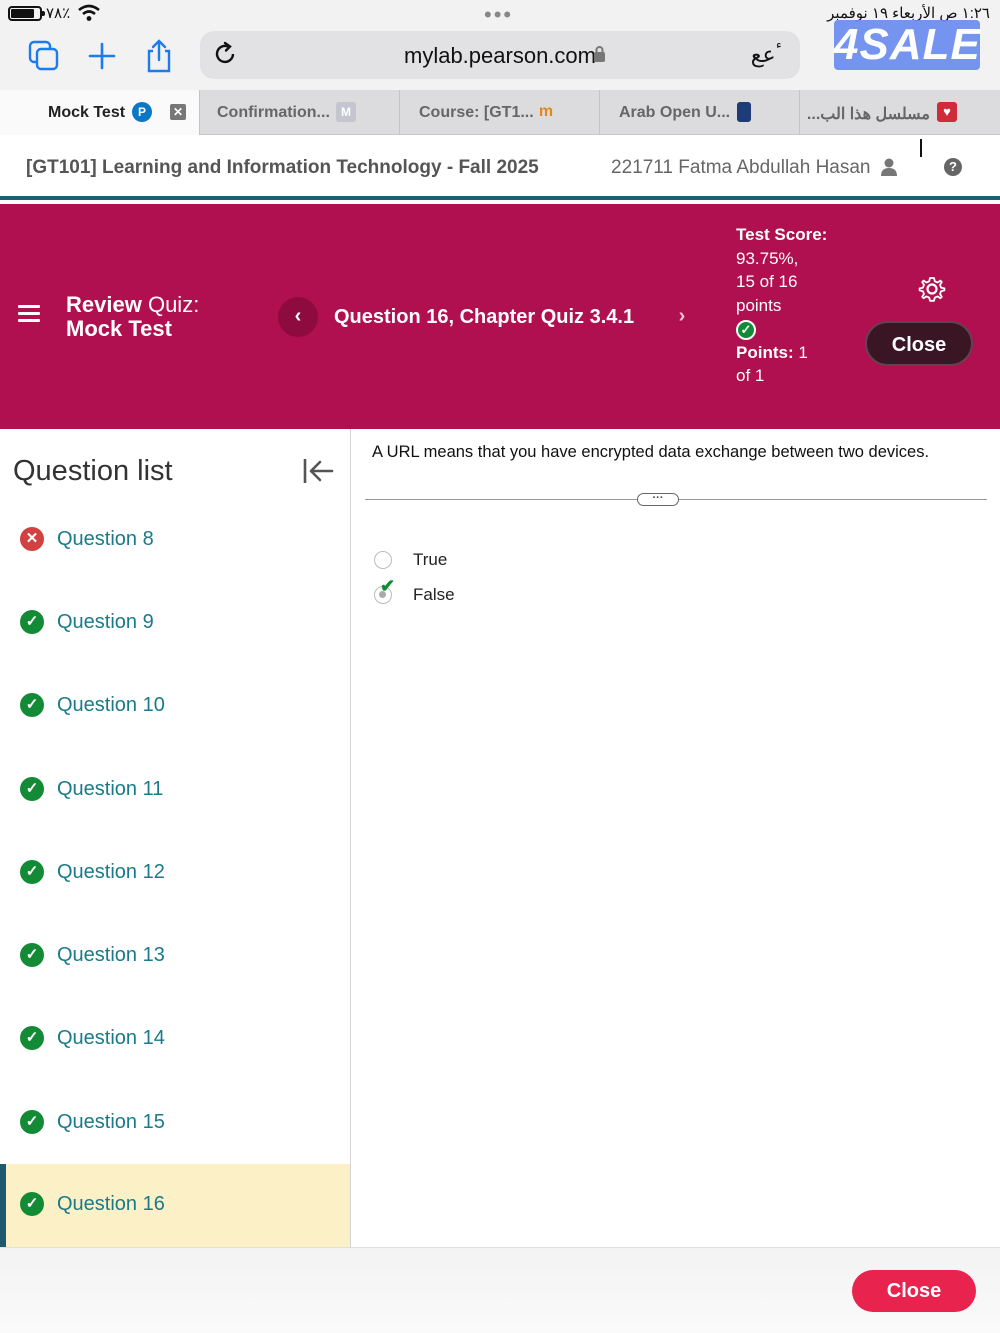  Describe the element at coordinates (500, 1290) in the screenshot. I see `footer-bar: Close` at that location.